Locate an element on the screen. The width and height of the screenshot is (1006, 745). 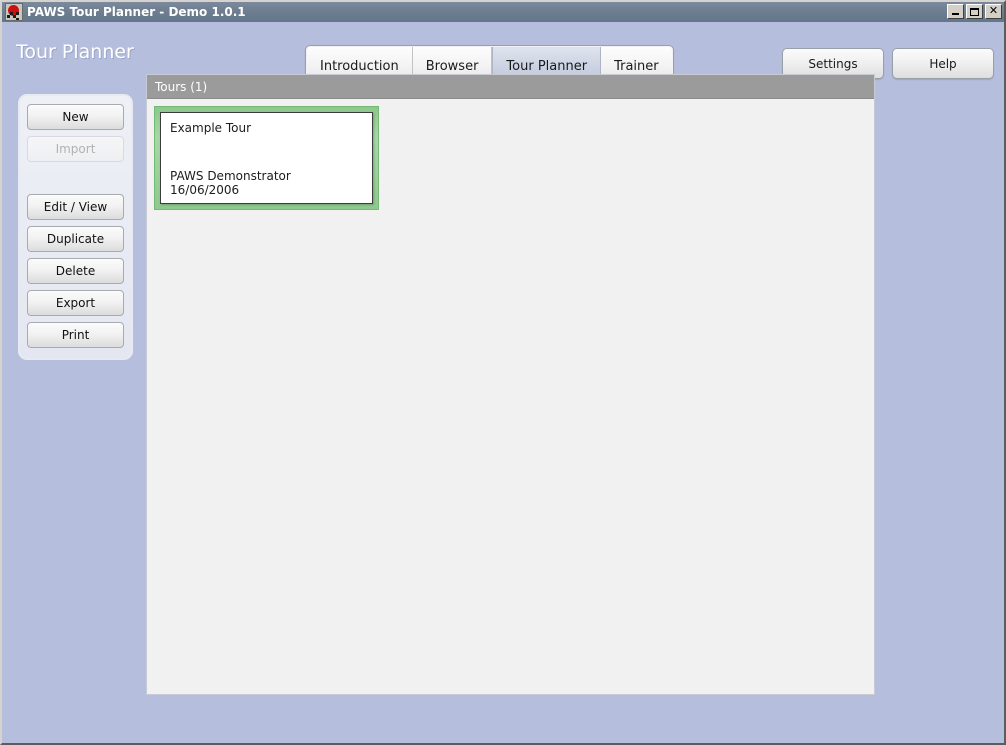
maximize-icon is located at coordinates (974, 11).